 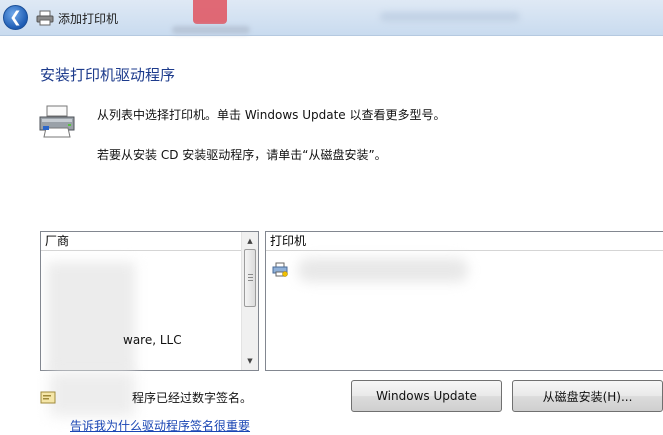 I want to click on printer-item-icon, so click(x=280, y=269).